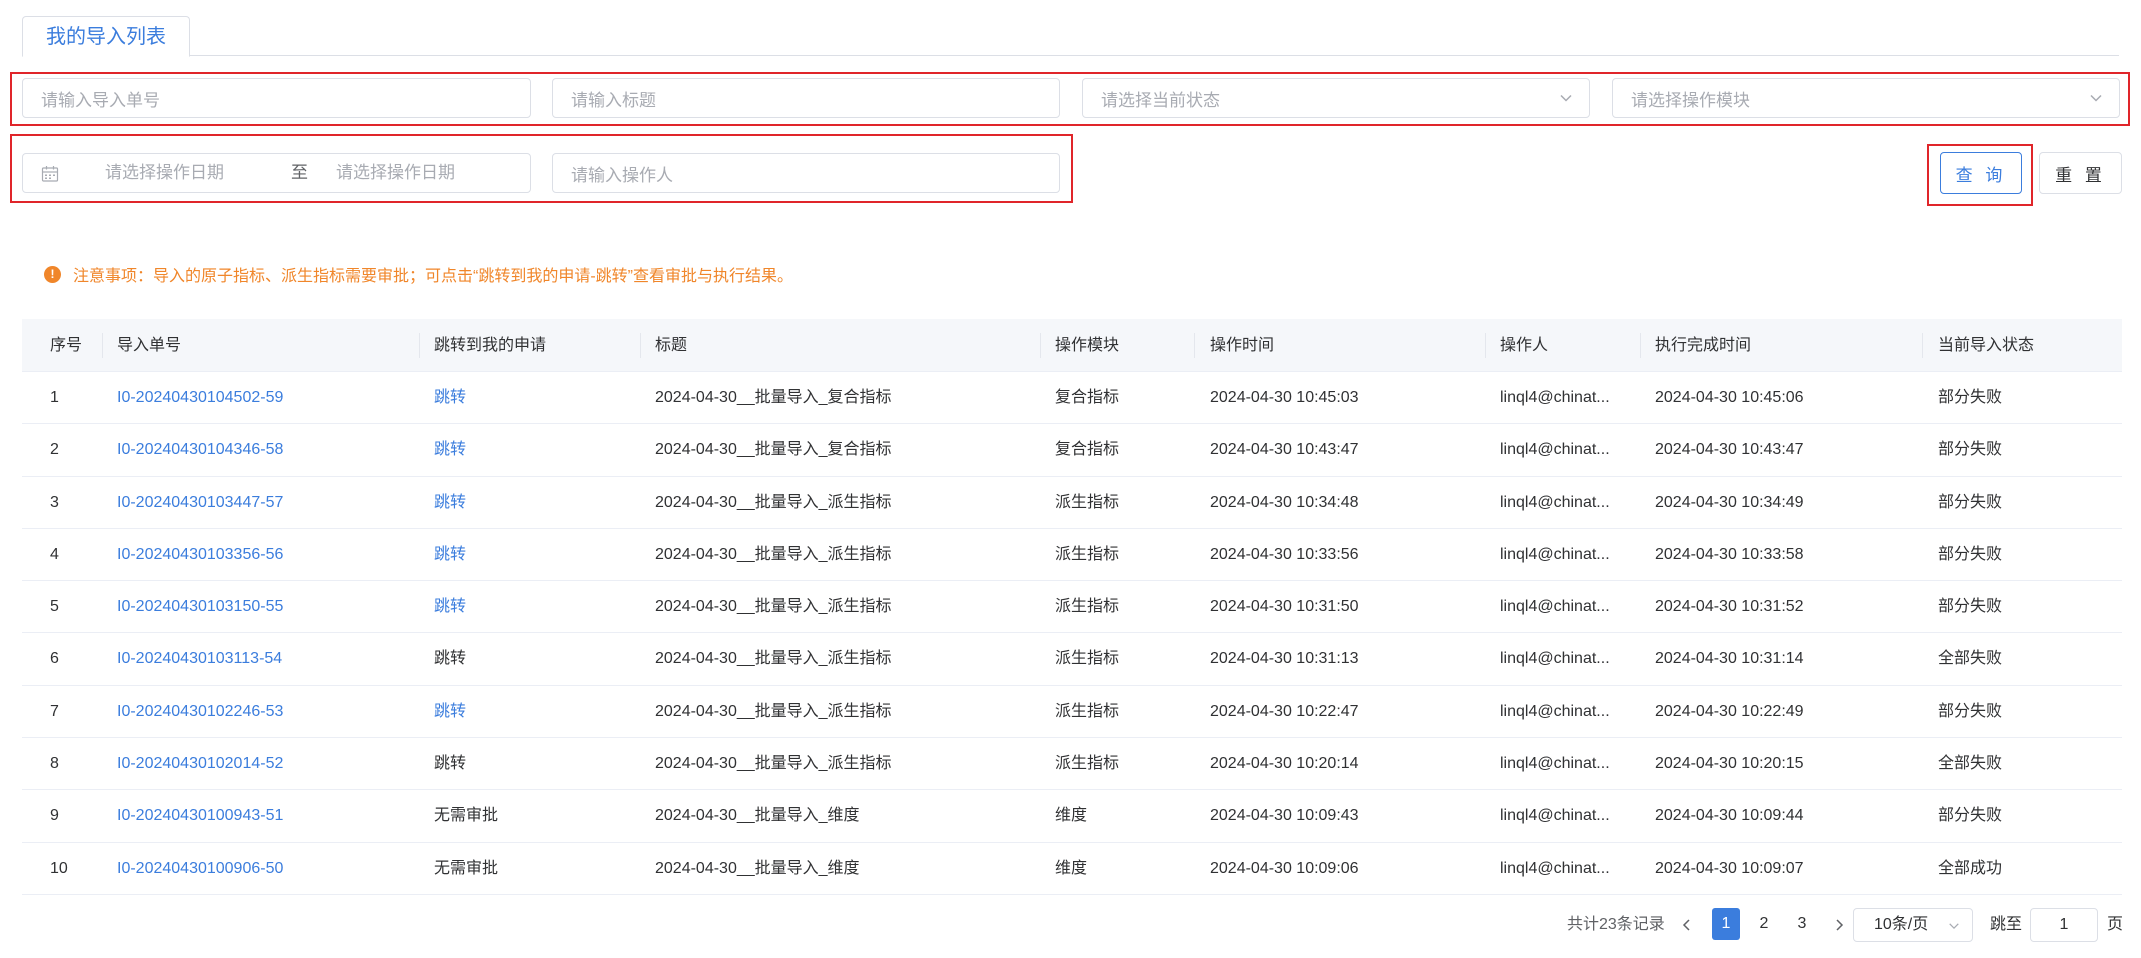 The height and width of the screenshot is (958, 2141). Describe the element at coordinates (2006, 924) in the screenshot. I see `jump-label: 跳至` at that location.